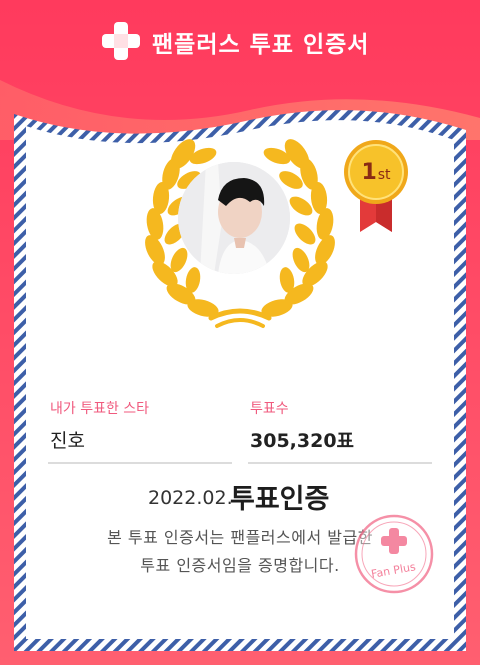  What do you see at coordinates (269, 409) in the screenshot?
I see `votes-label: 투표수` at bounding box center [269, 409].